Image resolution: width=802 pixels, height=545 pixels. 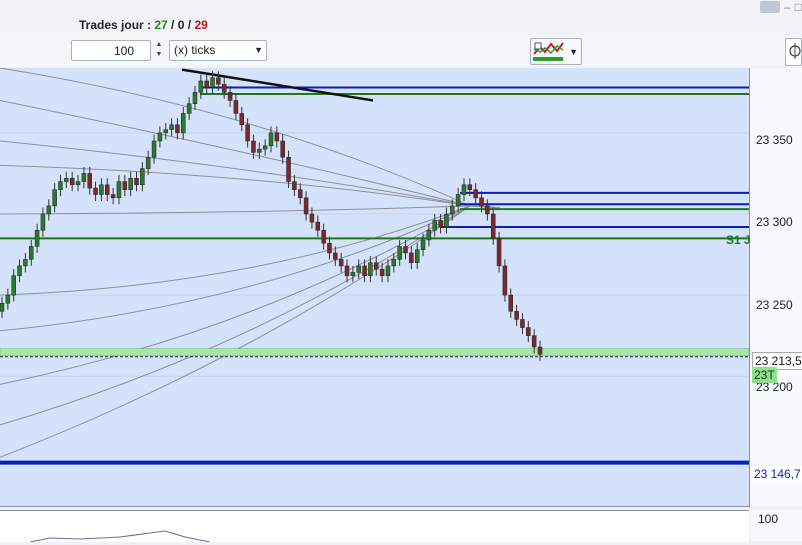 I want to click on trades-total: 29, so click(x=201, y=25).